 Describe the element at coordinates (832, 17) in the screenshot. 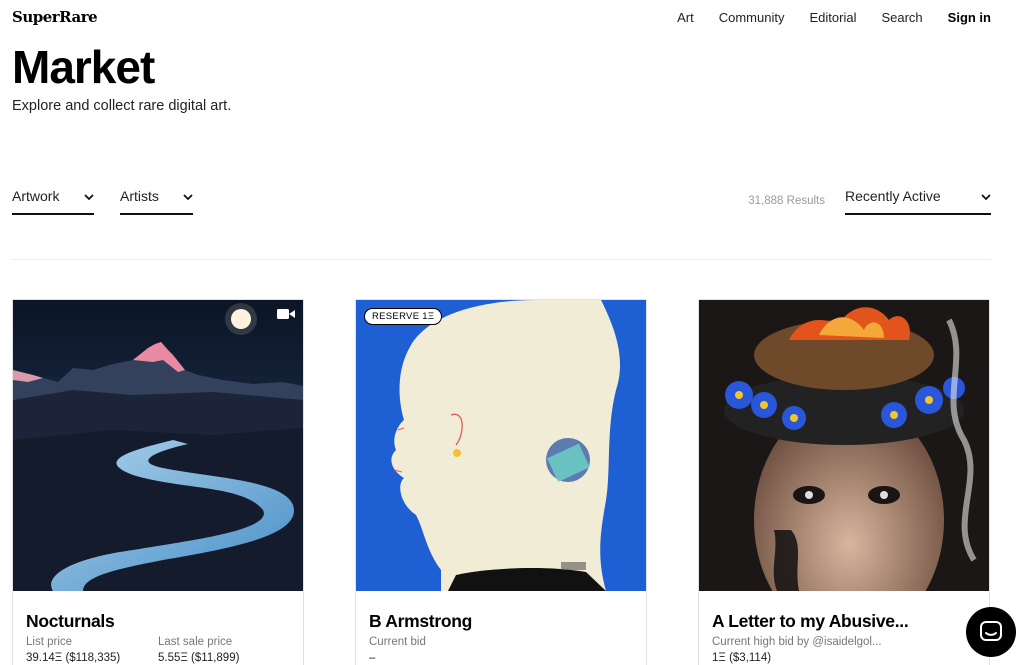

I see `nav-editorial-link: Editorial` at that location.